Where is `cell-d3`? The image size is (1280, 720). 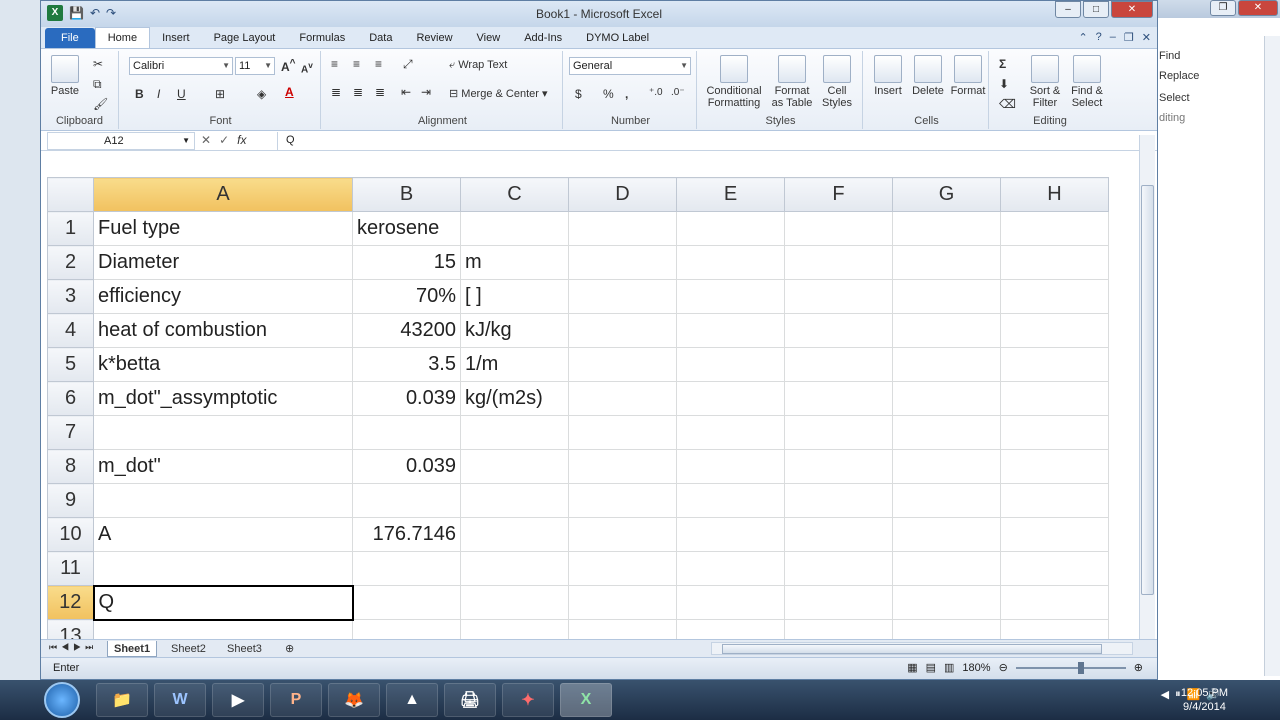 cell-d3 is located at coordinates (622, 296).